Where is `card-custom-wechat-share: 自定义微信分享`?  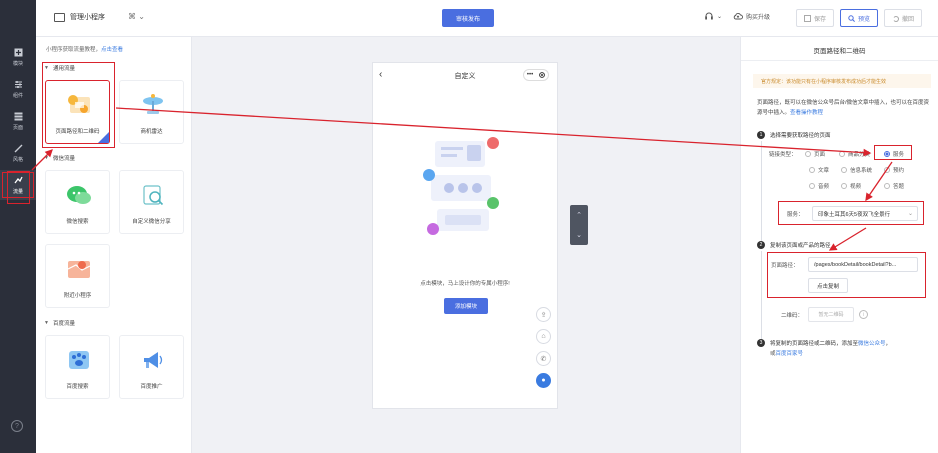 card-custom-wechat-share: 自定义微信分享 is located at coordinates (151, 202).